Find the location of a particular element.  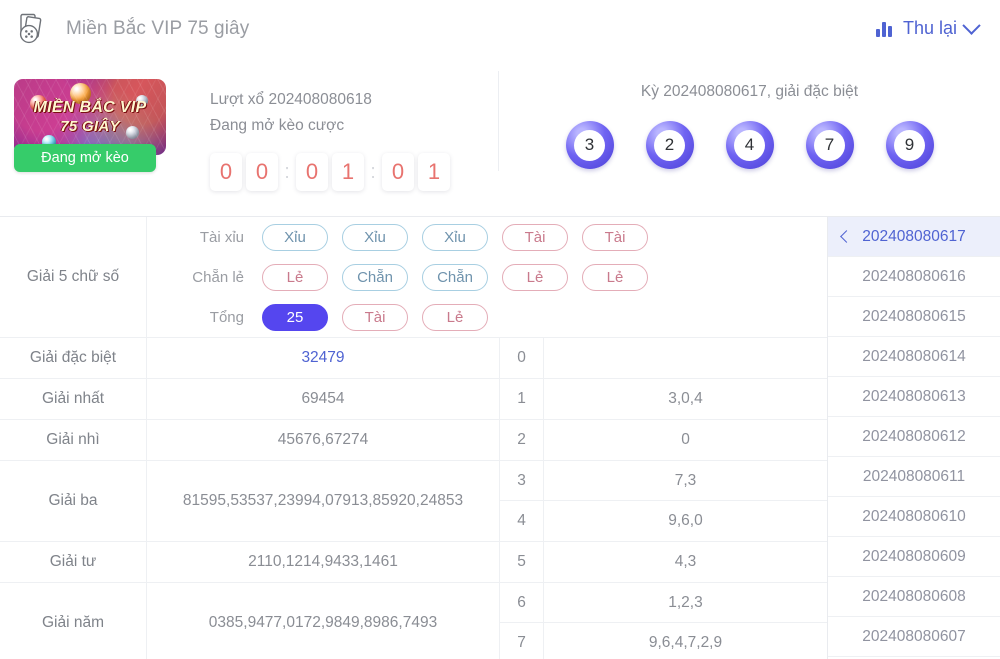

period-item: 202408080616 is located at coordinates (914, 277).